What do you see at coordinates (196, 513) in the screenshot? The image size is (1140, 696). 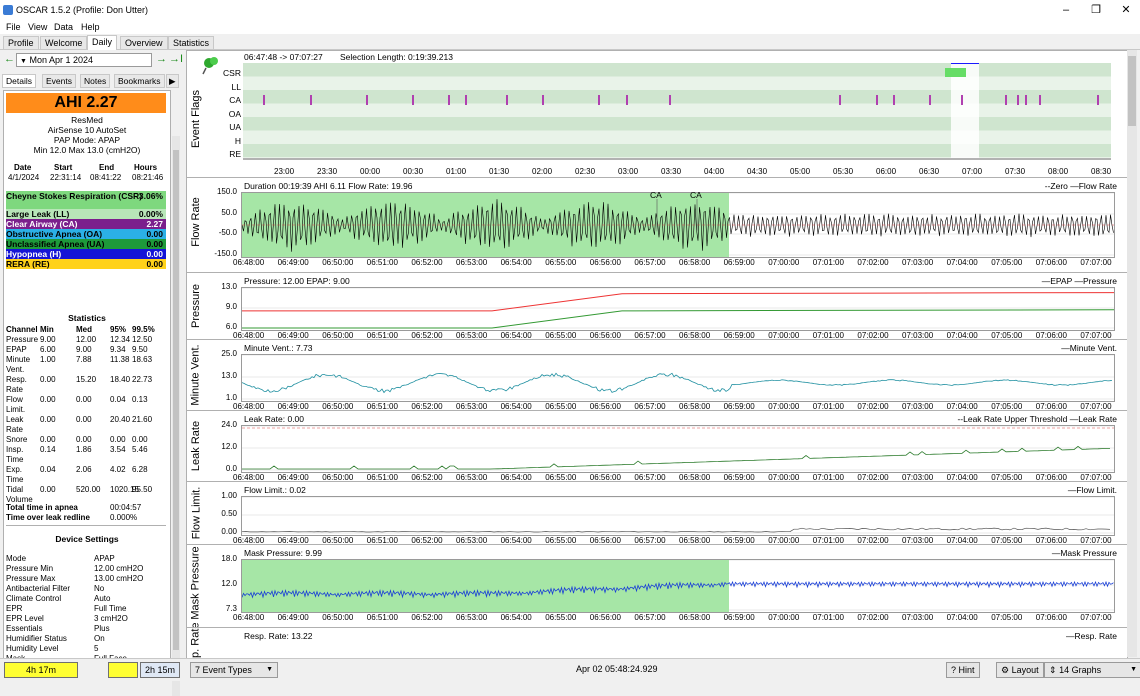 I see `flowlim-label: Flow Limit.` at bounding box center [196, 513].